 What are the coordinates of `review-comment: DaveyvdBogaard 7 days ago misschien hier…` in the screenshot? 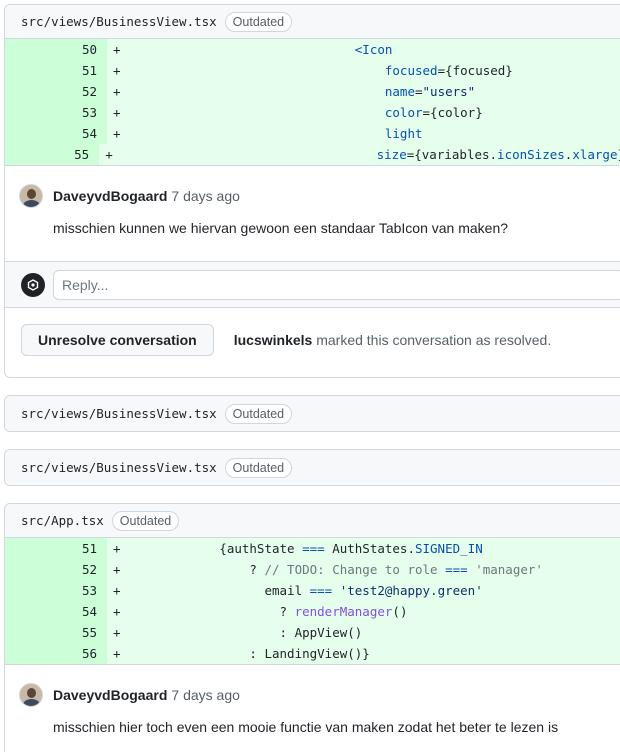 It's located at (312, 708).